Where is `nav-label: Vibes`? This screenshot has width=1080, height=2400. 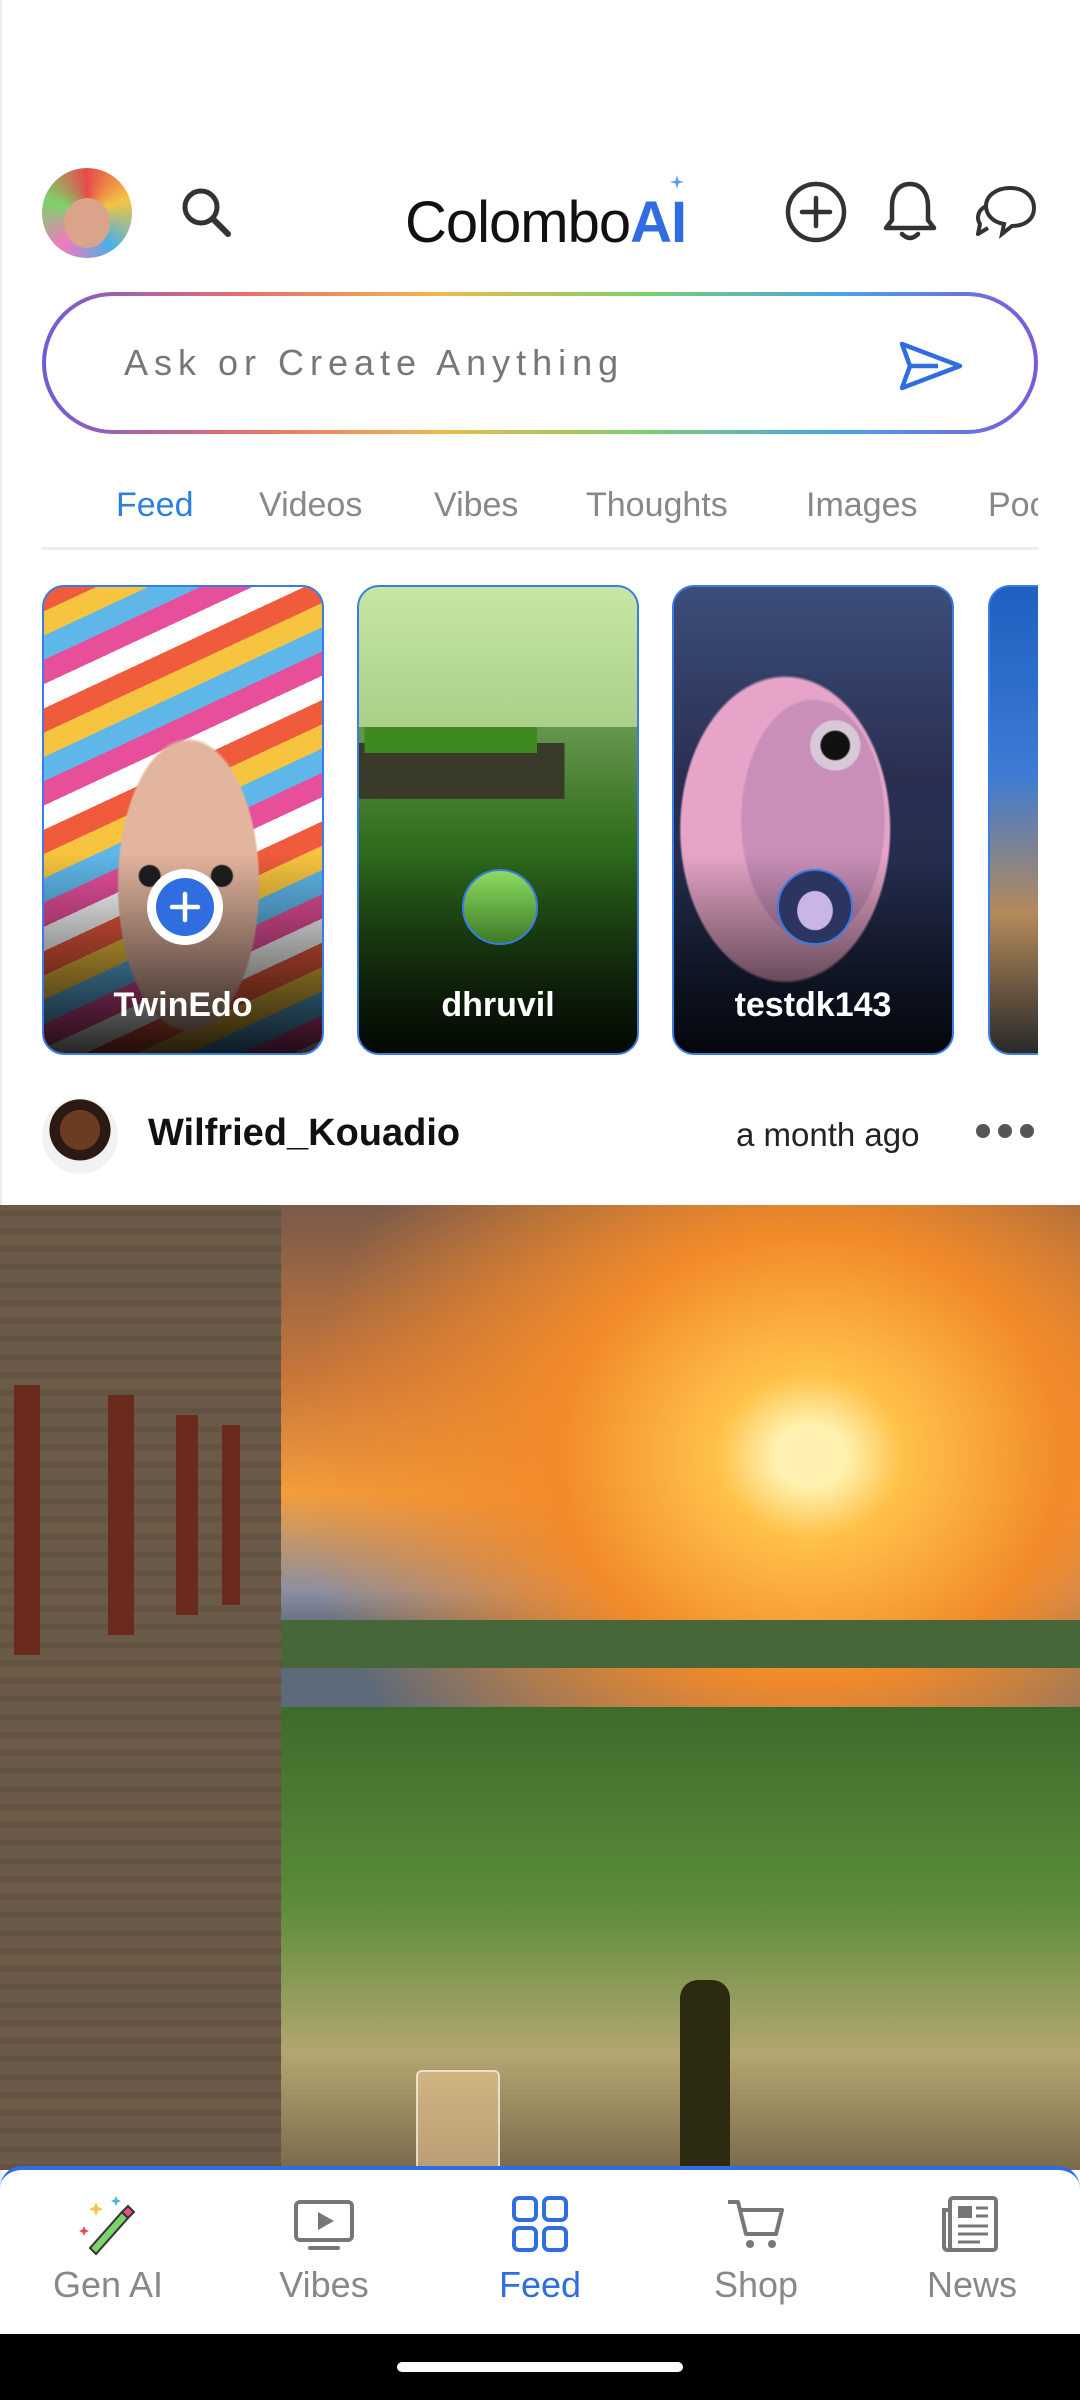
nav-label: Vibes is located at coordinates (324, 2284).